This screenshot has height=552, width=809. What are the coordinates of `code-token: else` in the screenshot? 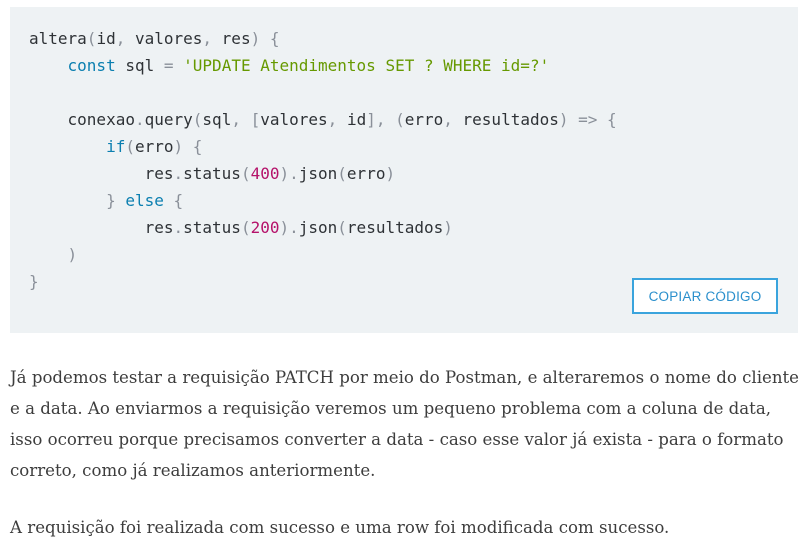 It's located at (144, 200).